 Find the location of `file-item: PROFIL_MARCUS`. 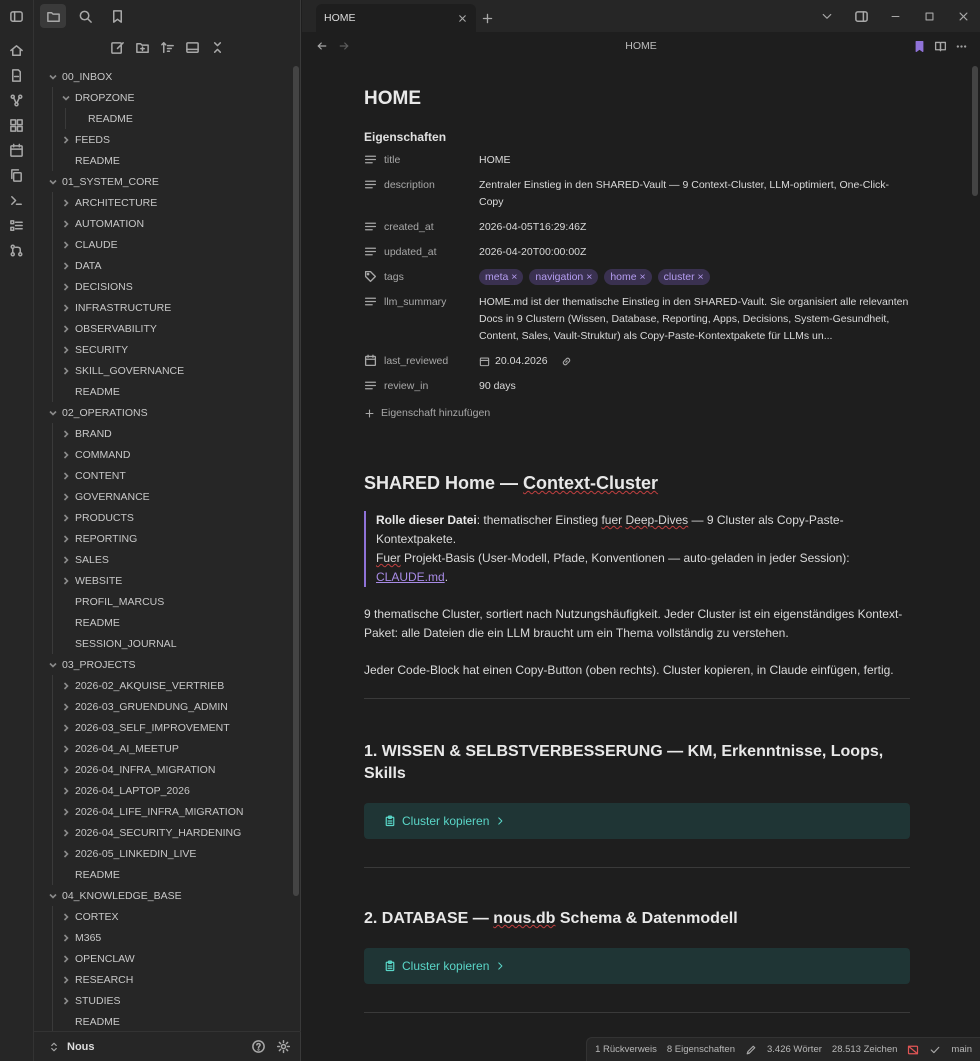

file-item: PROFIL_MARCUS is located at coordinates (164, 601).